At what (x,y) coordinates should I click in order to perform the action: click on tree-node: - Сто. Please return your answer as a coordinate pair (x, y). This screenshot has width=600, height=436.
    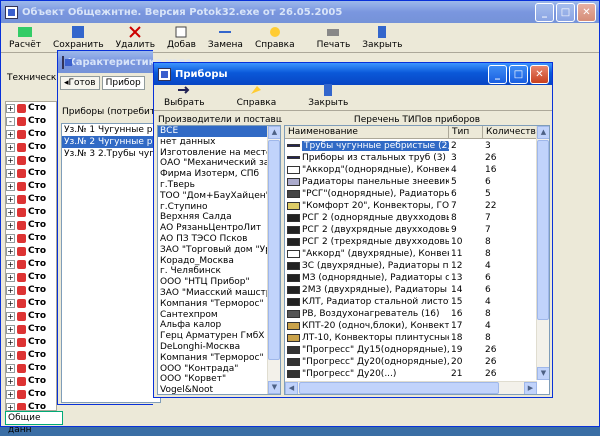
    Looking at the image, I should click on (31, 121).